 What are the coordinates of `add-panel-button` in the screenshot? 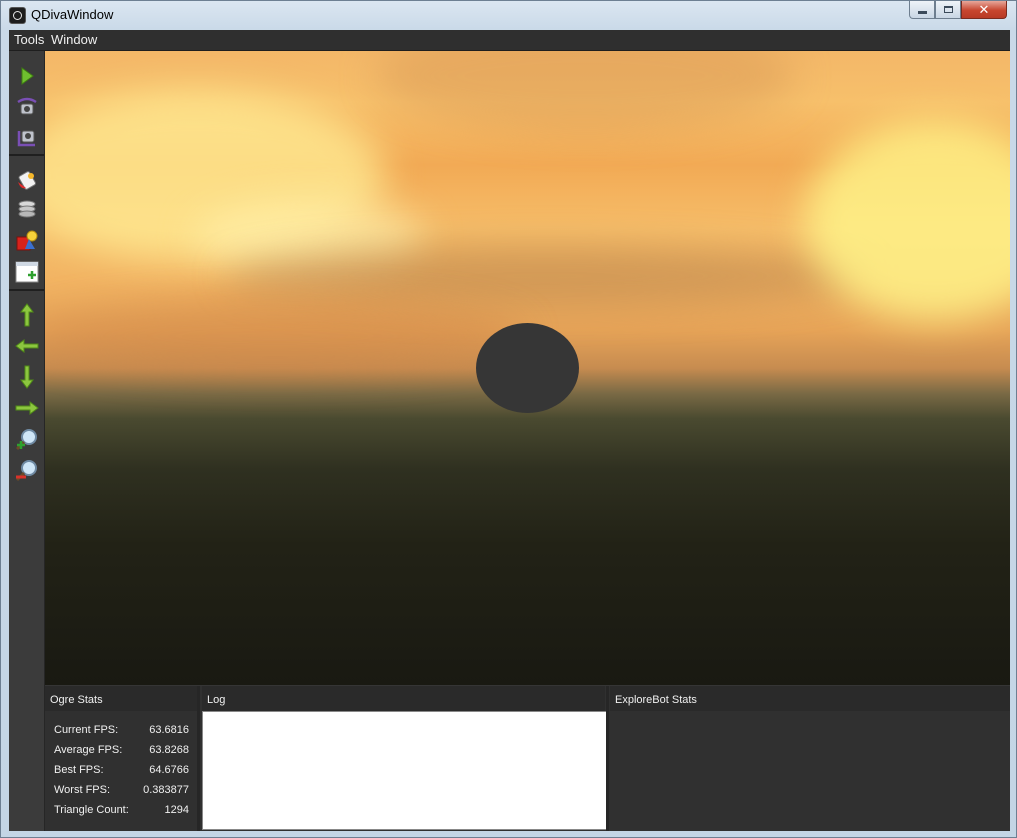 It's located at (27, 272).